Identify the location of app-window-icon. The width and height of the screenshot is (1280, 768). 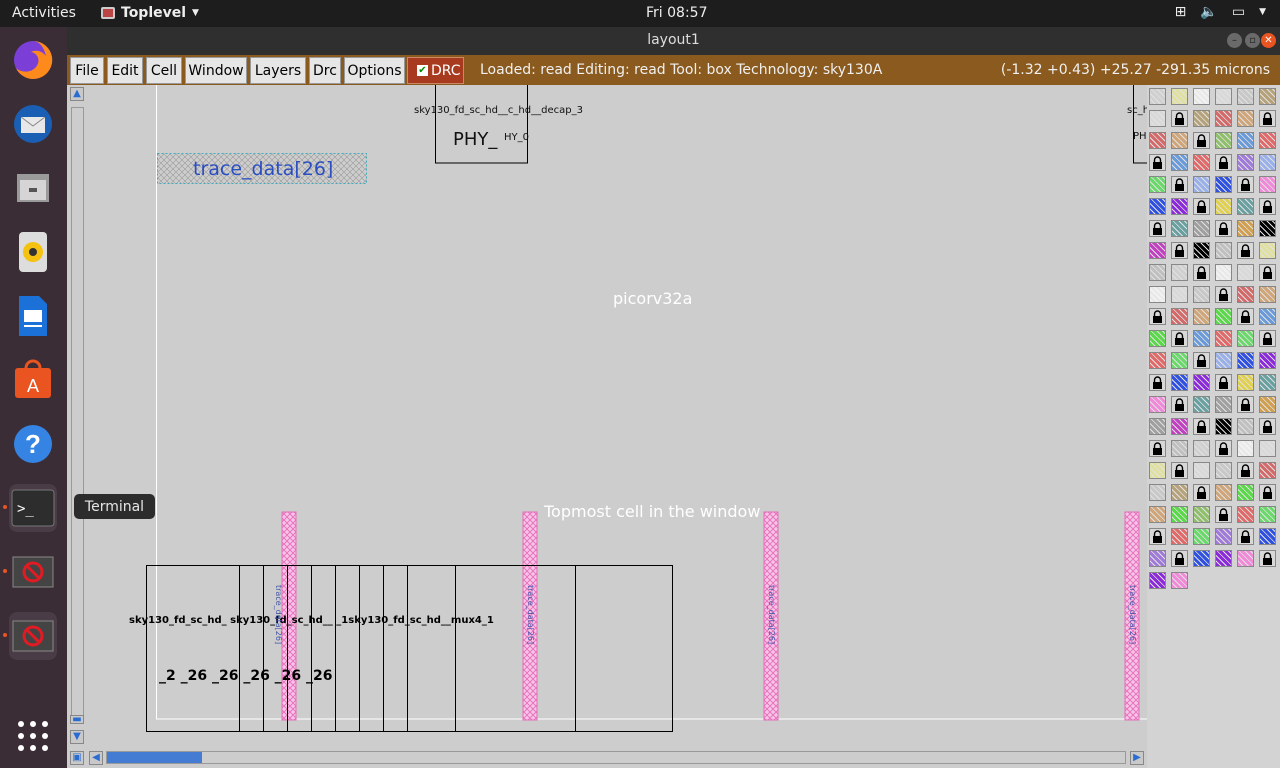
(33, 636).